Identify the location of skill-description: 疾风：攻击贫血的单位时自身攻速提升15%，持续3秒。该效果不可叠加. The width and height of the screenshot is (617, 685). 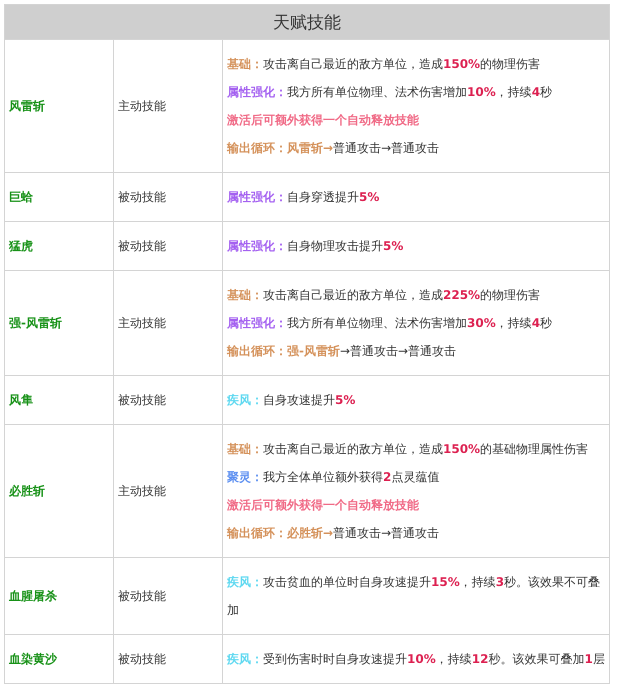
(414, 596).